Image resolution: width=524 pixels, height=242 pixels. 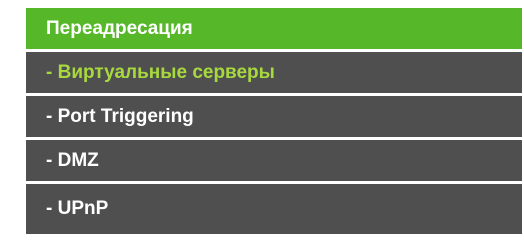 I want to click on menu-header-label: Переадресация, so click(x=119, y=28).